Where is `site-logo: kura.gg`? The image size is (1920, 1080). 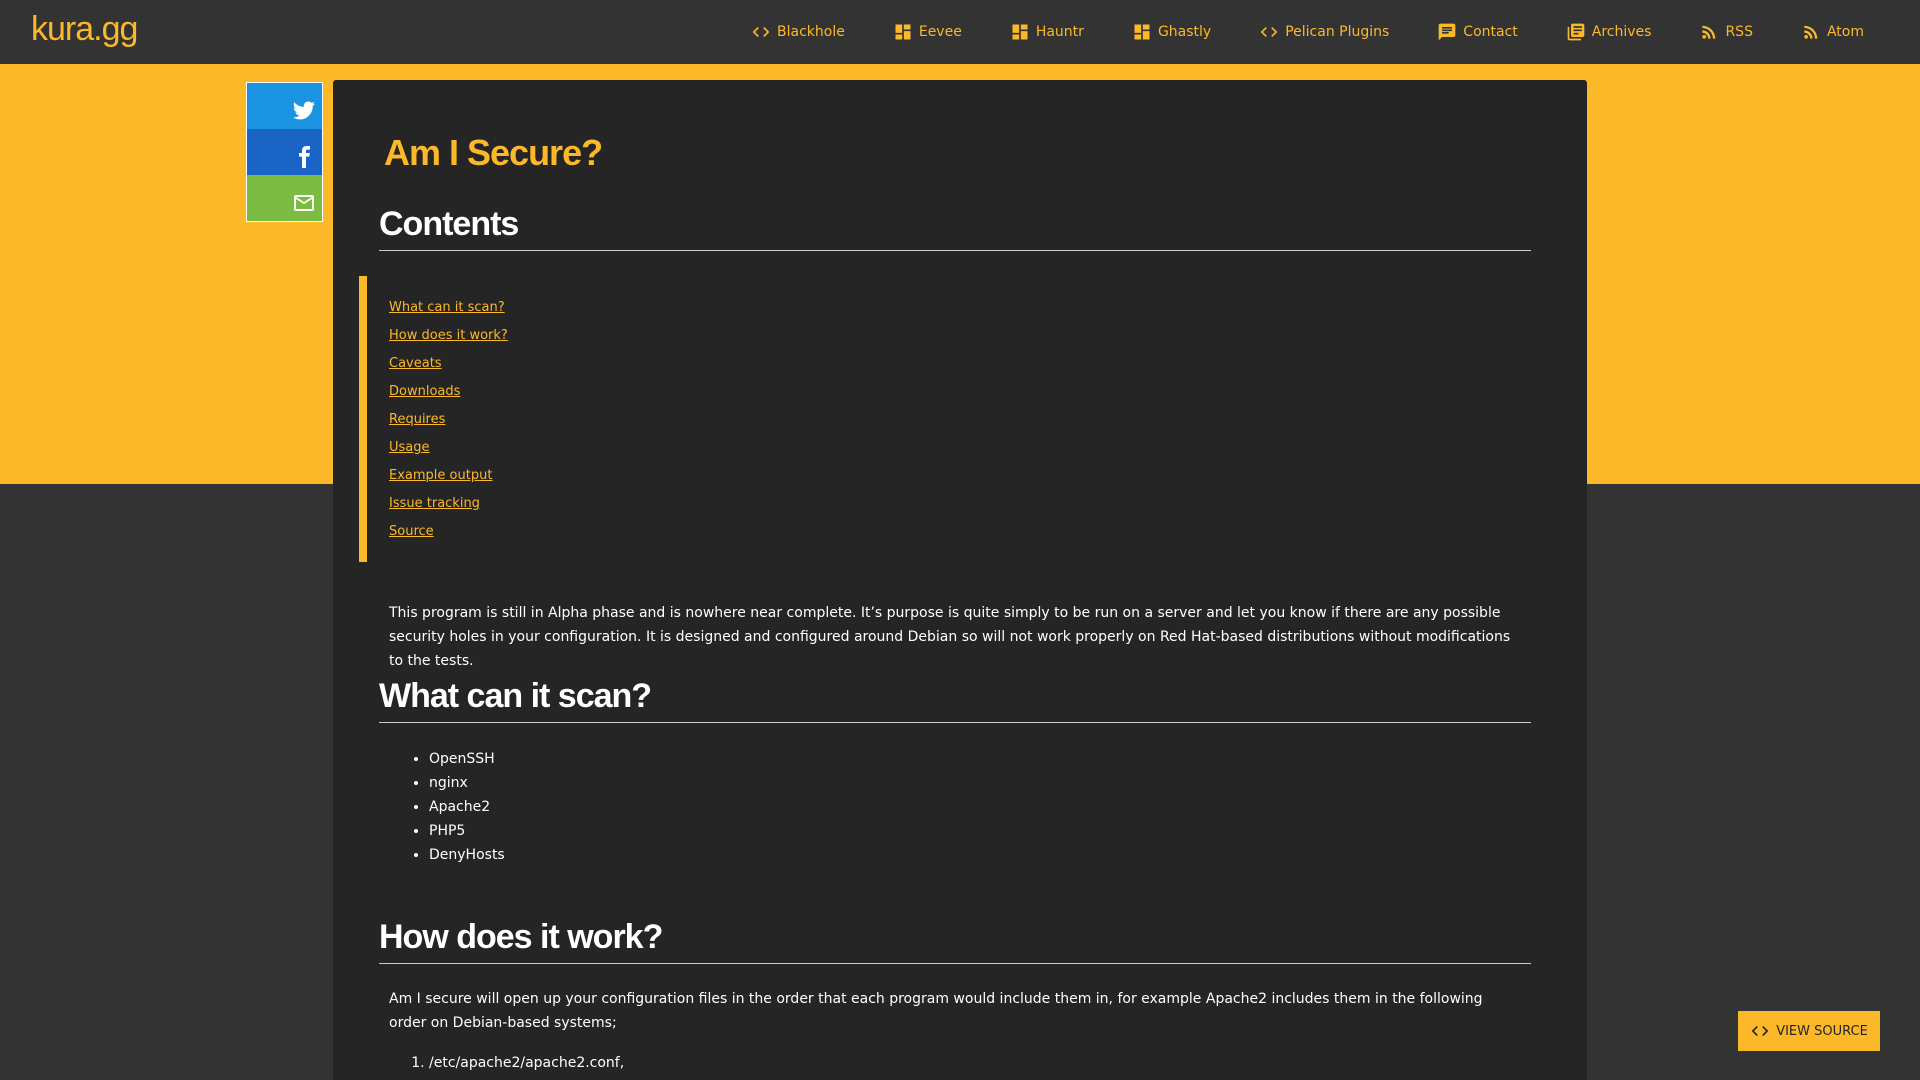 site-logo: kura.gg is located at coordinates (84, 29).